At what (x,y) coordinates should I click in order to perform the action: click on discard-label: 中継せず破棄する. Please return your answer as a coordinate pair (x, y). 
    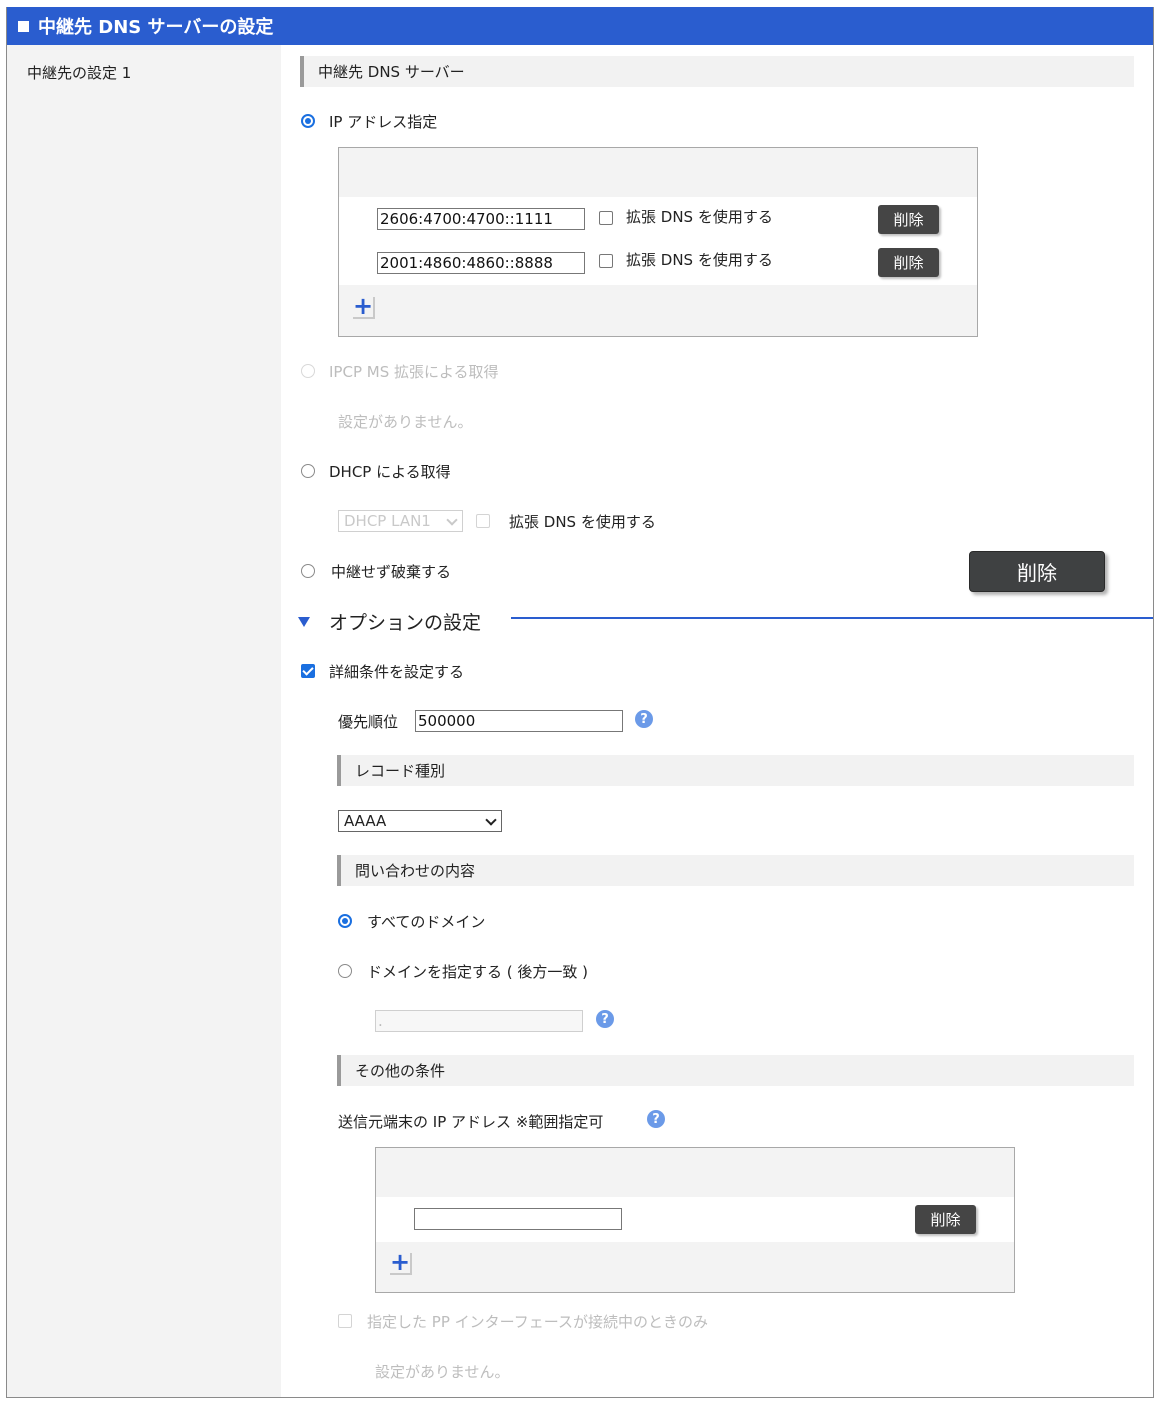
    Looking at the image, I should click on (391, 572).